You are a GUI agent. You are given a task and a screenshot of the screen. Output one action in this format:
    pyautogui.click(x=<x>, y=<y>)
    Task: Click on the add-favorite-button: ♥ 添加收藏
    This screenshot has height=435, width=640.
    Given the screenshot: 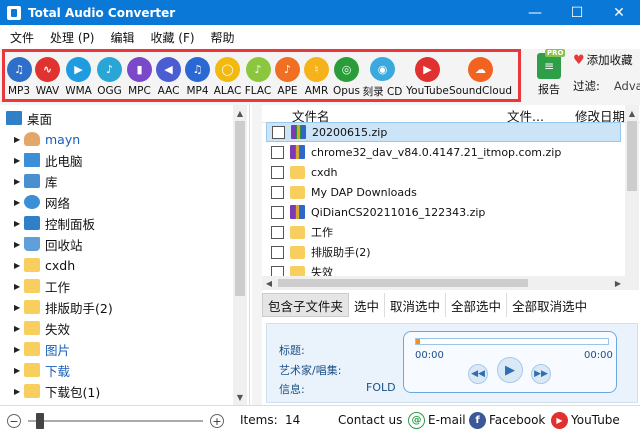 What is the action you would take?
    pyautogui.click(x=603, y=60)
    